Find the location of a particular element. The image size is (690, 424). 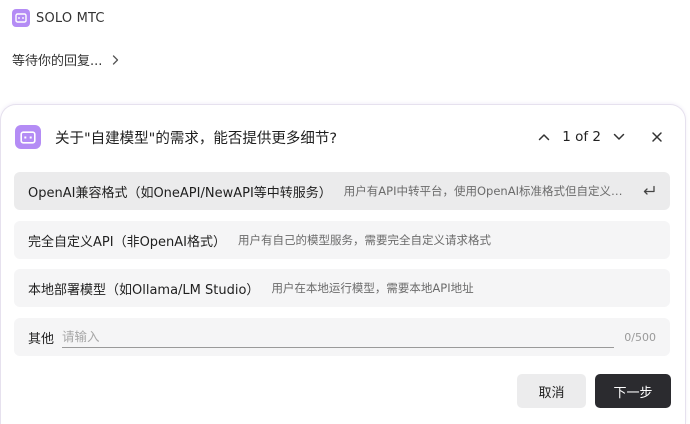

next-button: 下一步 is located at coordinates (633, 391).